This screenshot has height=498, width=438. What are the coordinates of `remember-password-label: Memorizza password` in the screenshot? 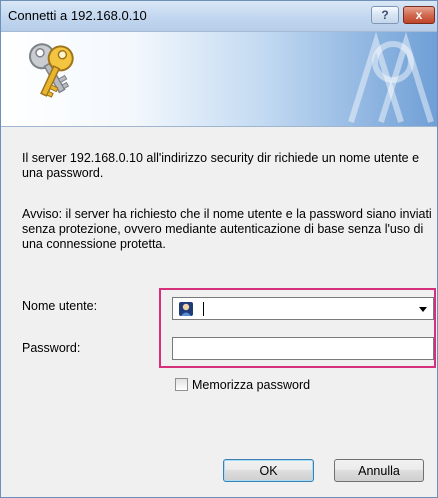 It's located at (251, 385).